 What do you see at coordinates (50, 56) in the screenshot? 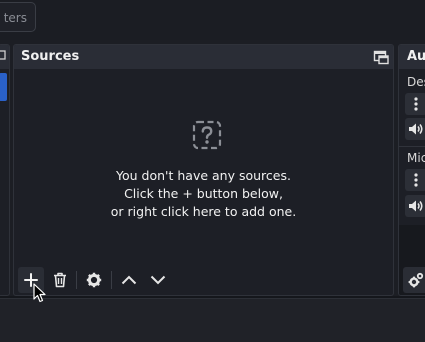
I see `sources-title: Sources` at bounding box center [50, 56].